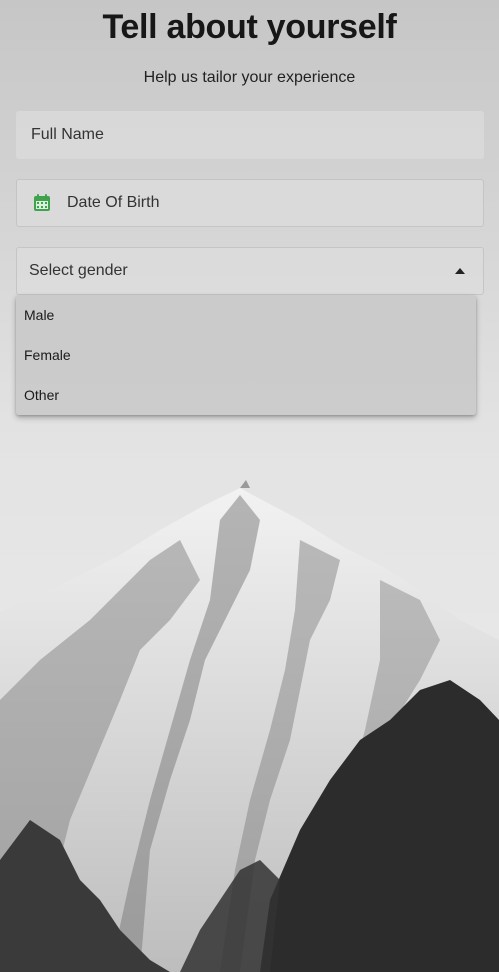 The height and width of the screenshot is (972, 499). What do you see at coordinates (78, 270) in the screenshot?
I see `gender-placeholder: Select gender` at bounding box center [78, 270].